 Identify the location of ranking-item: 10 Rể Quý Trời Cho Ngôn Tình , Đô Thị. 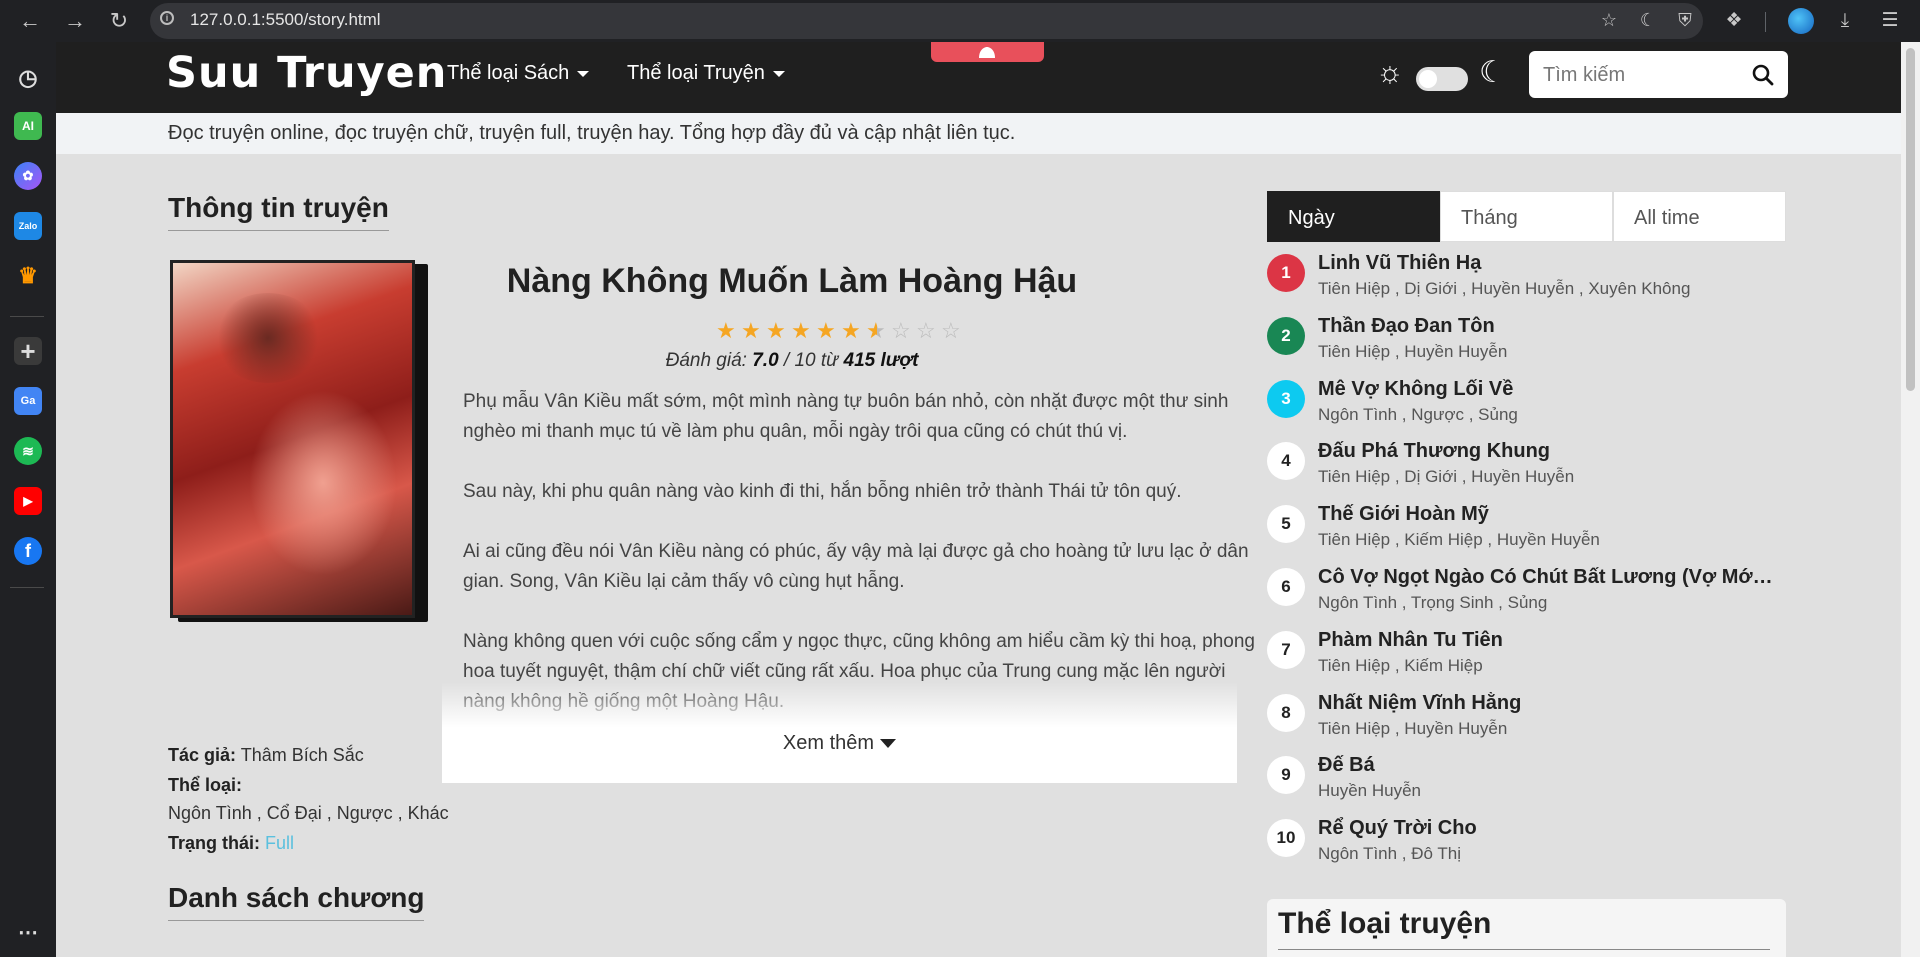
(1526, 848).